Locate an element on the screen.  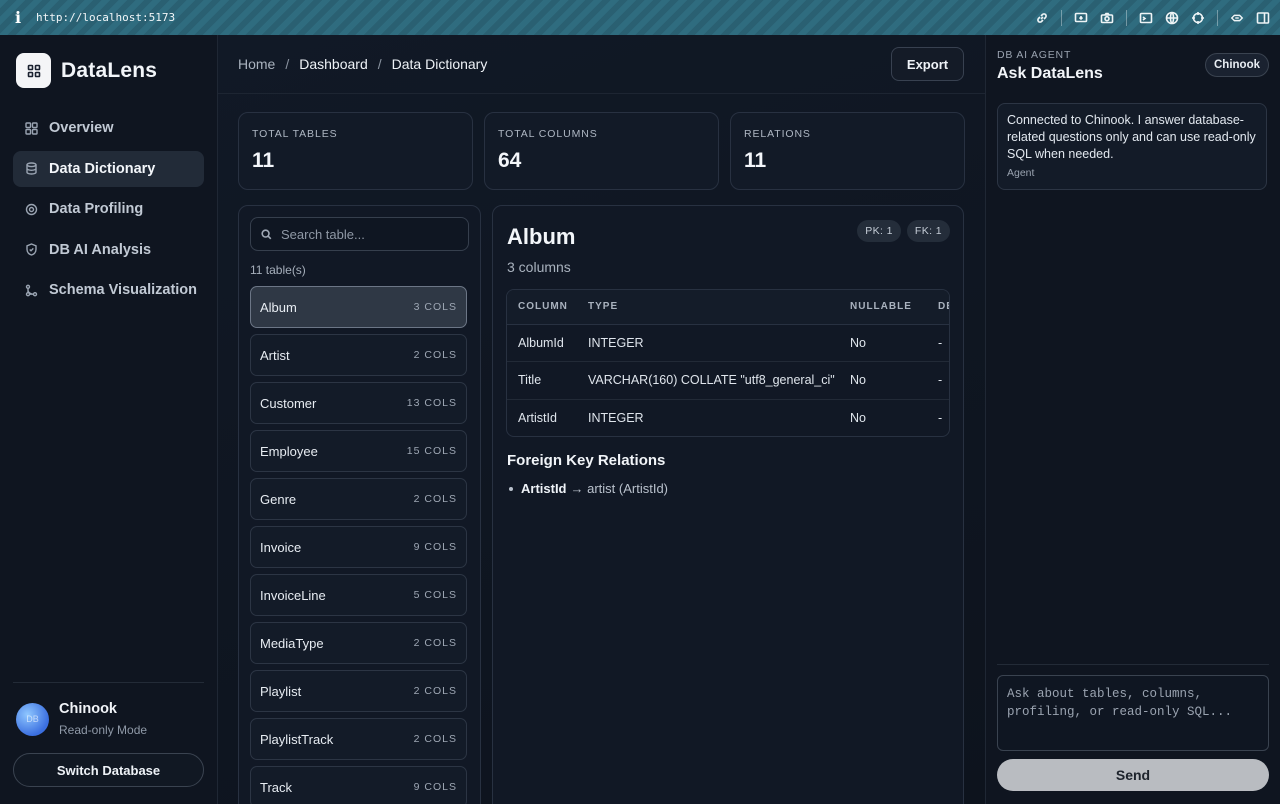
breadcrumb-dashboard: Dashboard is located at coordinates (333, 64).